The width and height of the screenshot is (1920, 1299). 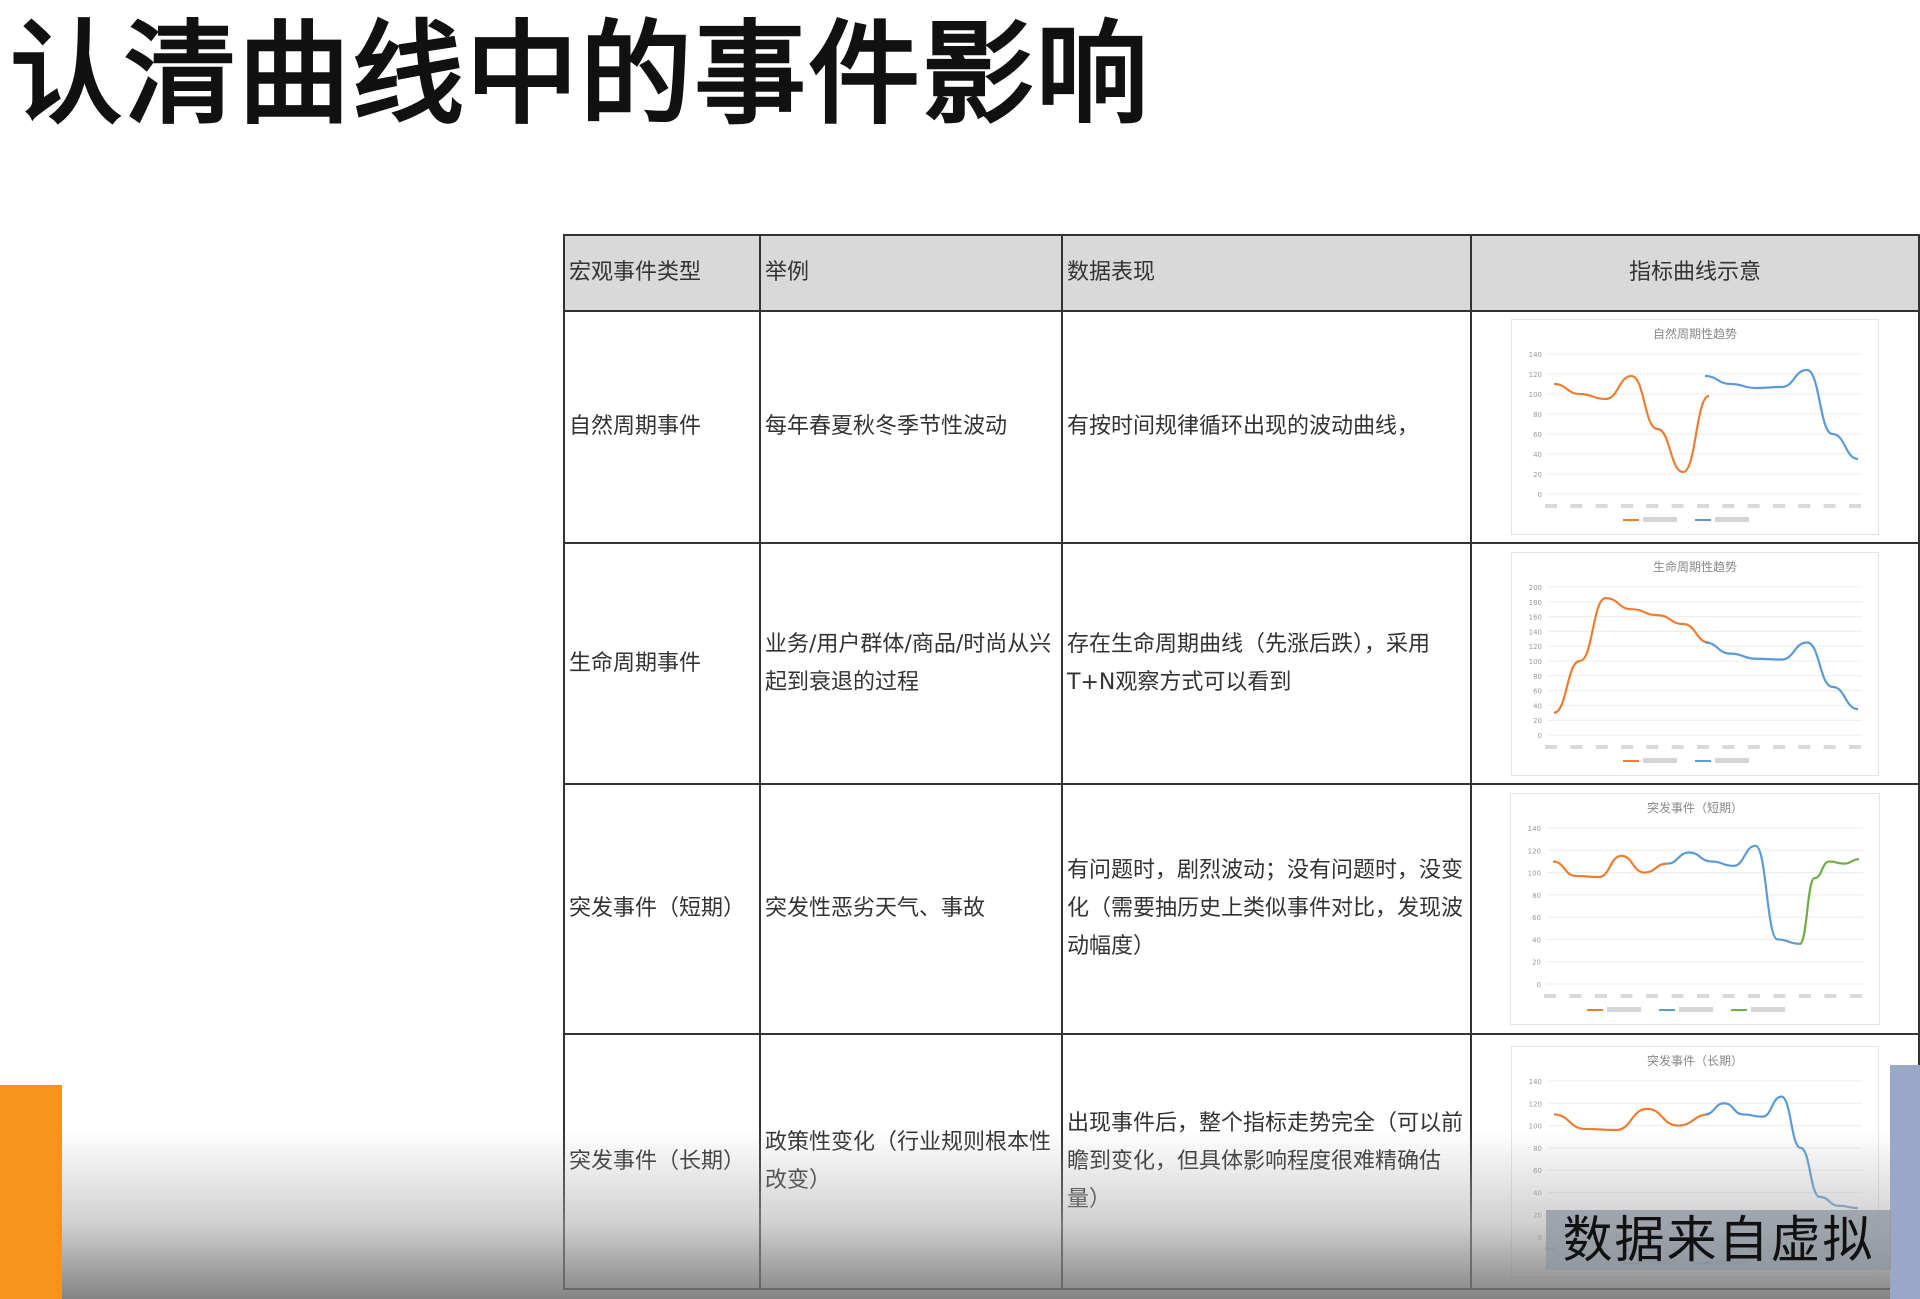 What do you see at coordinates (1695, 333) in the screenshot?
I see `chart-title: 自然周期性趋势` at bounding box center [1695, 333].